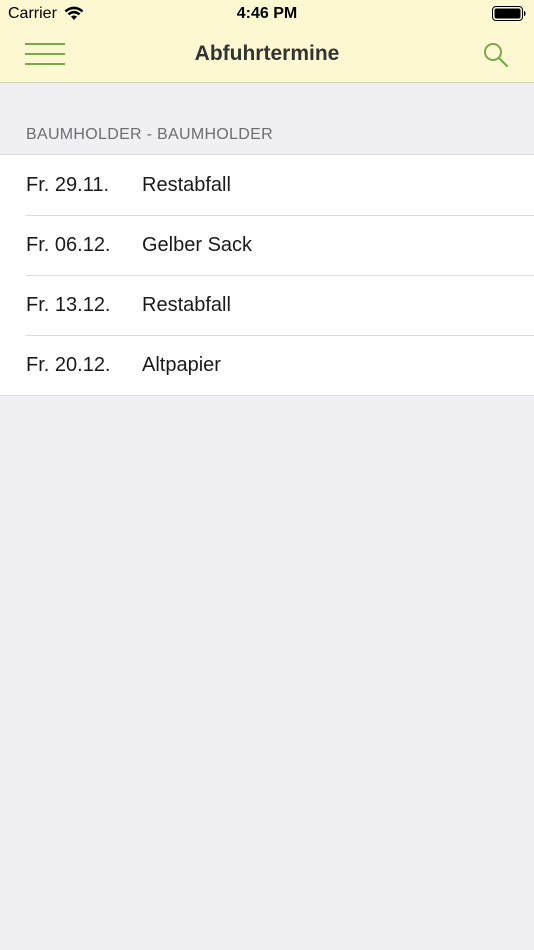 The width and height of the screenshot is (534, 950). What do you see at coordinates (267, 365) in the screenshot?
I see `list-item: Fr. 20.12. Altpapier` at bounding box center [267, 365].